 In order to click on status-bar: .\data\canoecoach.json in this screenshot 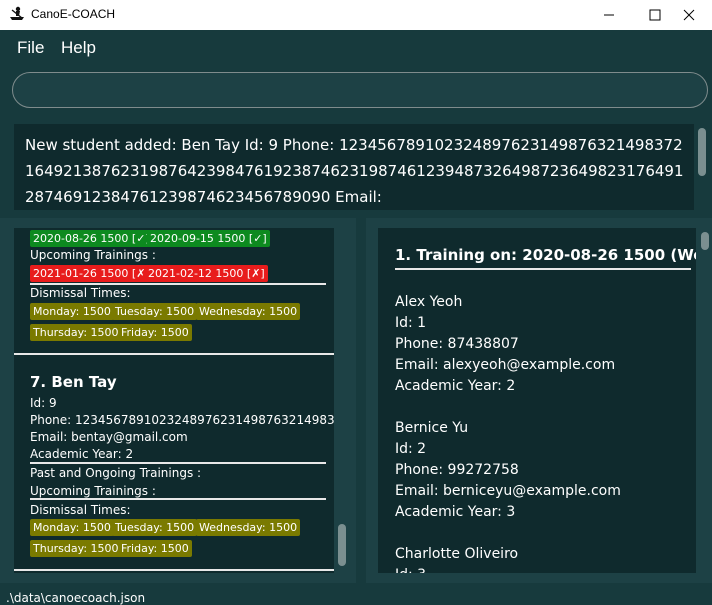, I will do `click(356, 594)`.